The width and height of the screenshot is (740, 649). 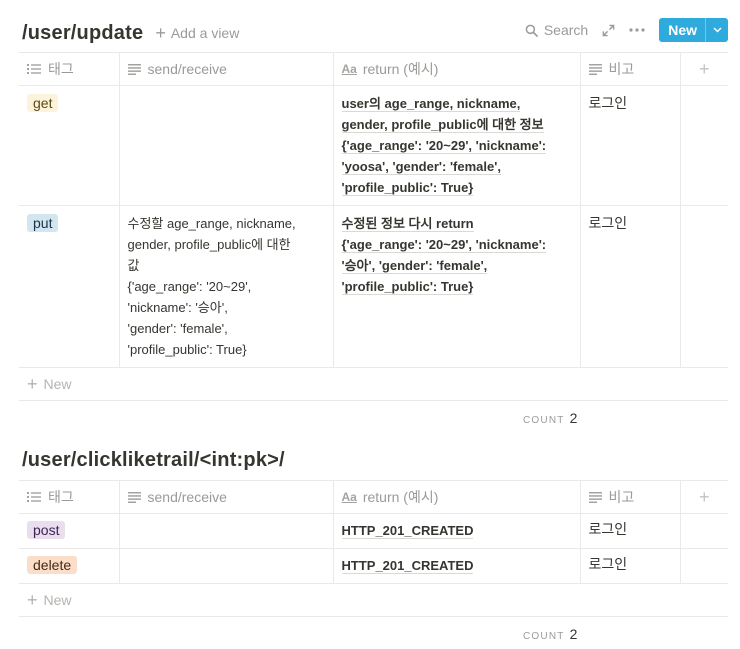 I want to click on tag-badge: delete, so click(x=52, y=565).